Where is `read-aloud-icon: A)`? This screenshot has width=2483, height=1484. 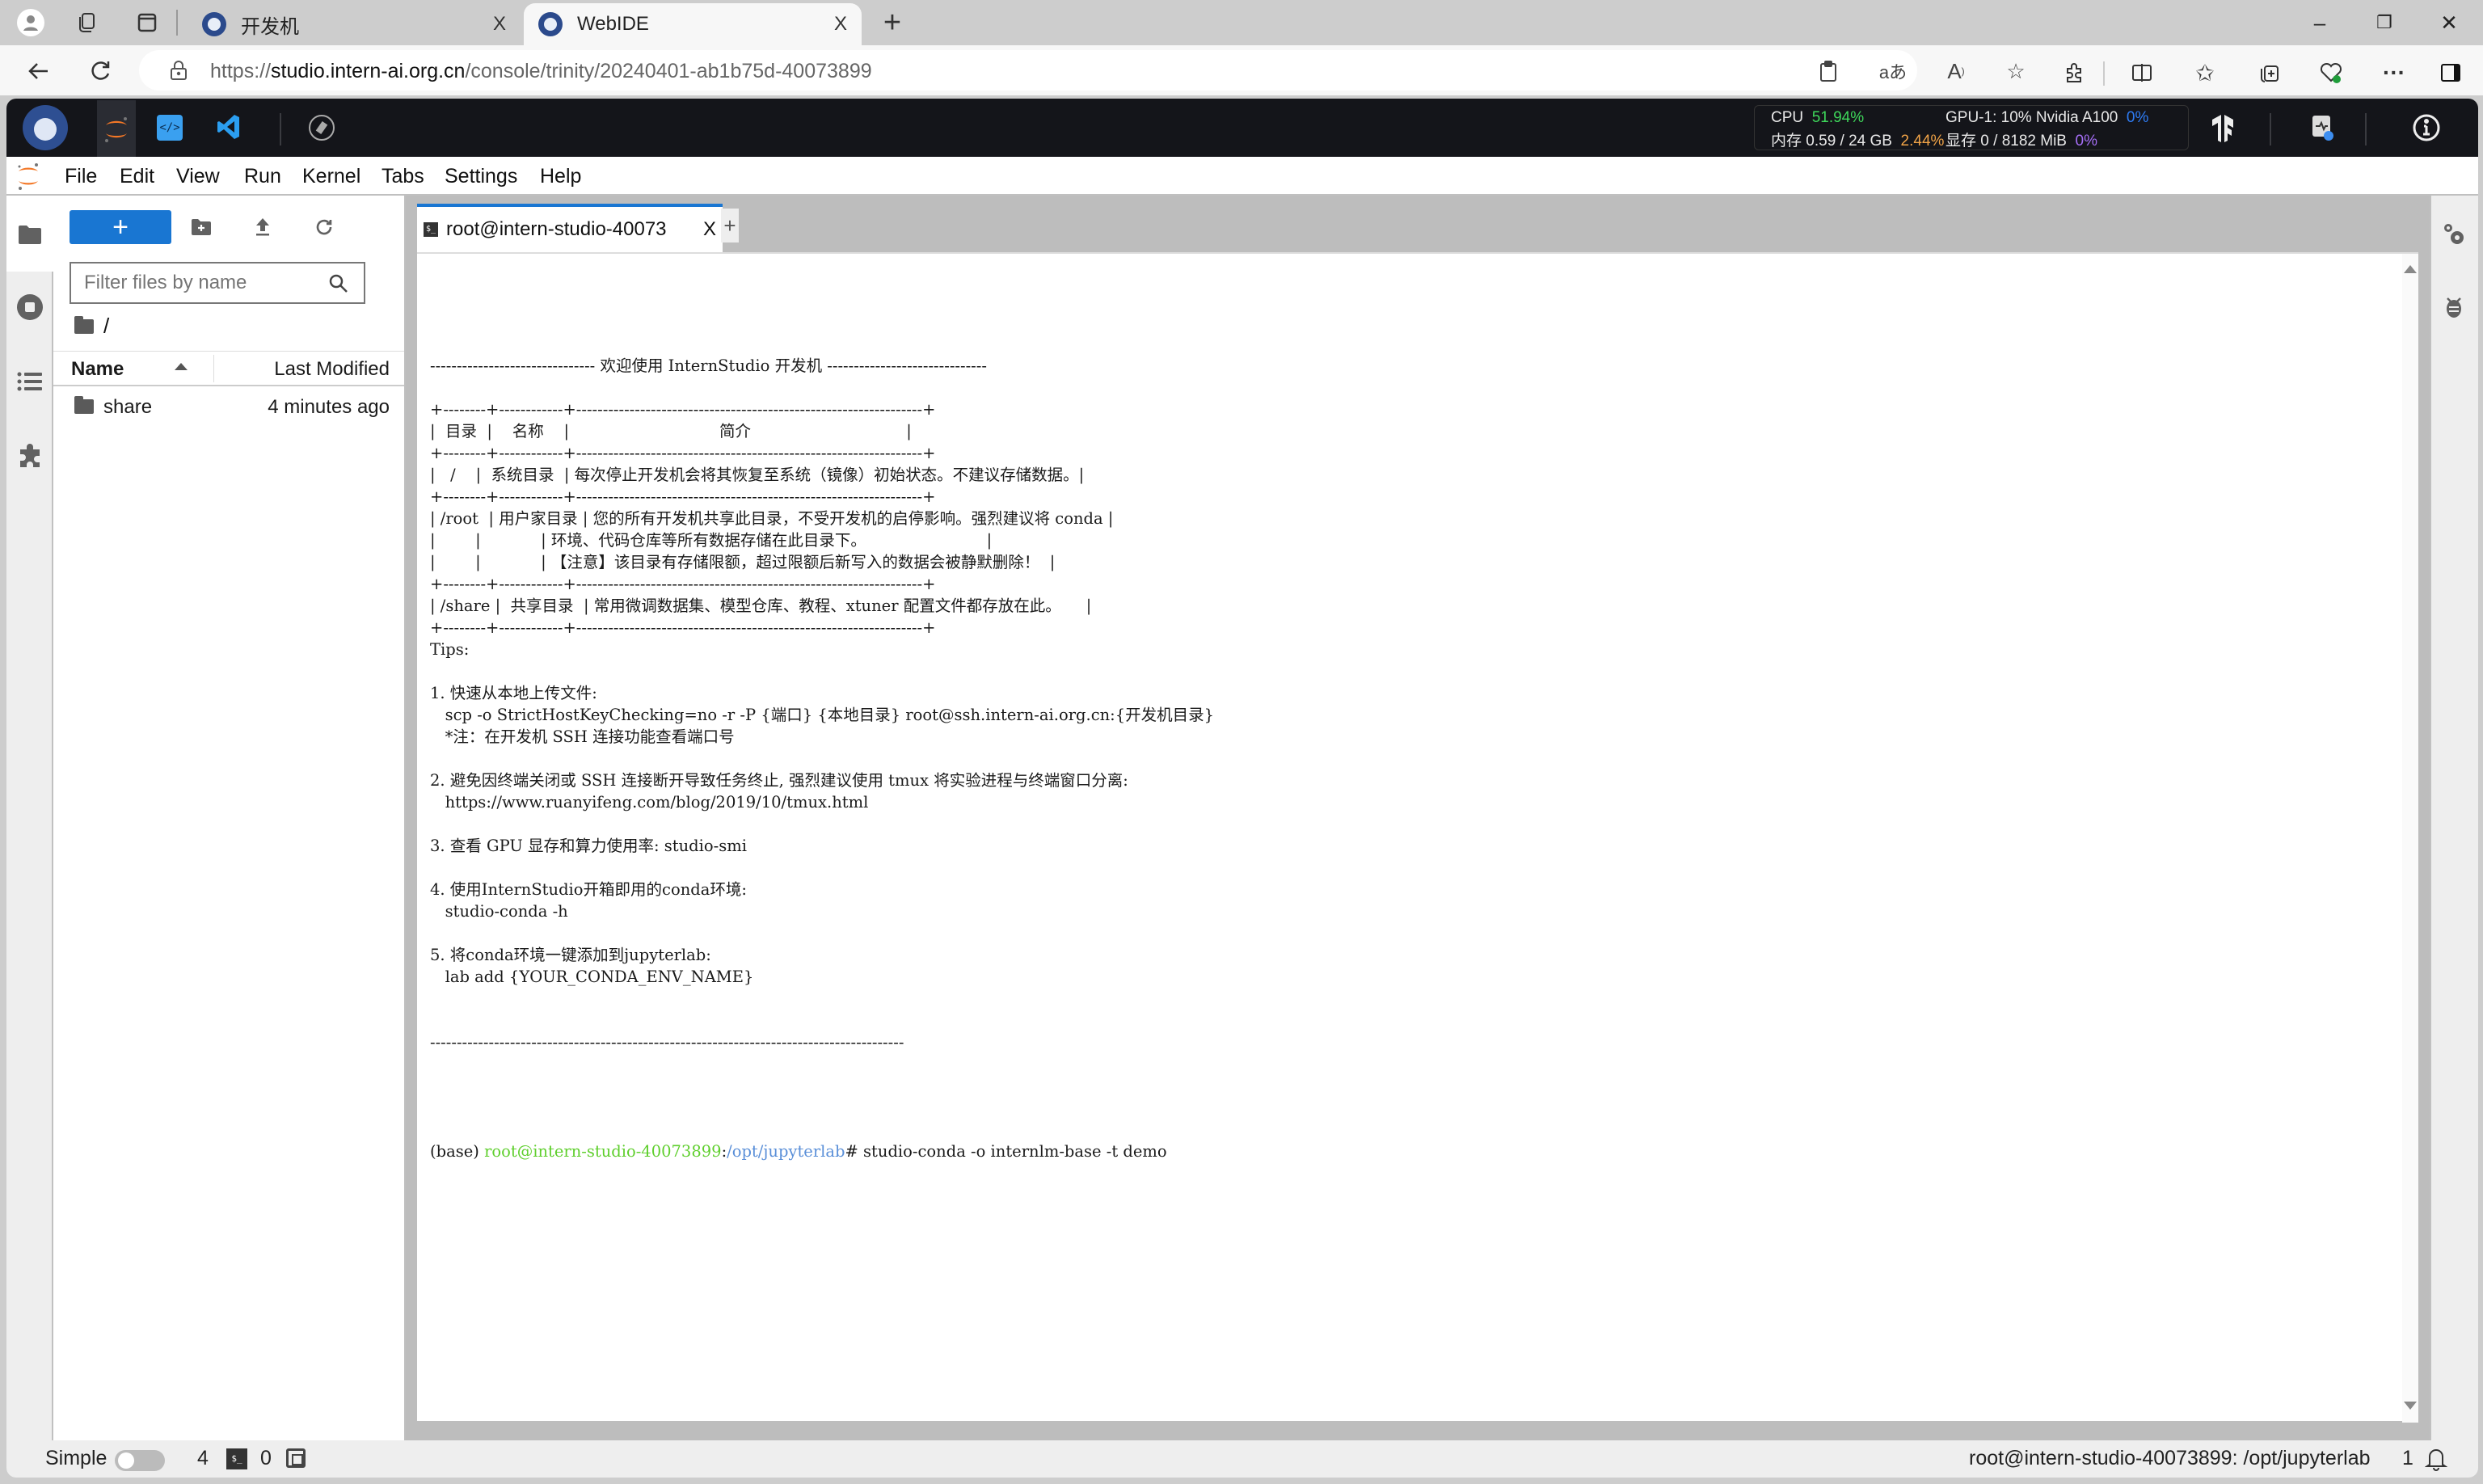 read-aloud-icon: A) is located at coordinates (1956, 71).